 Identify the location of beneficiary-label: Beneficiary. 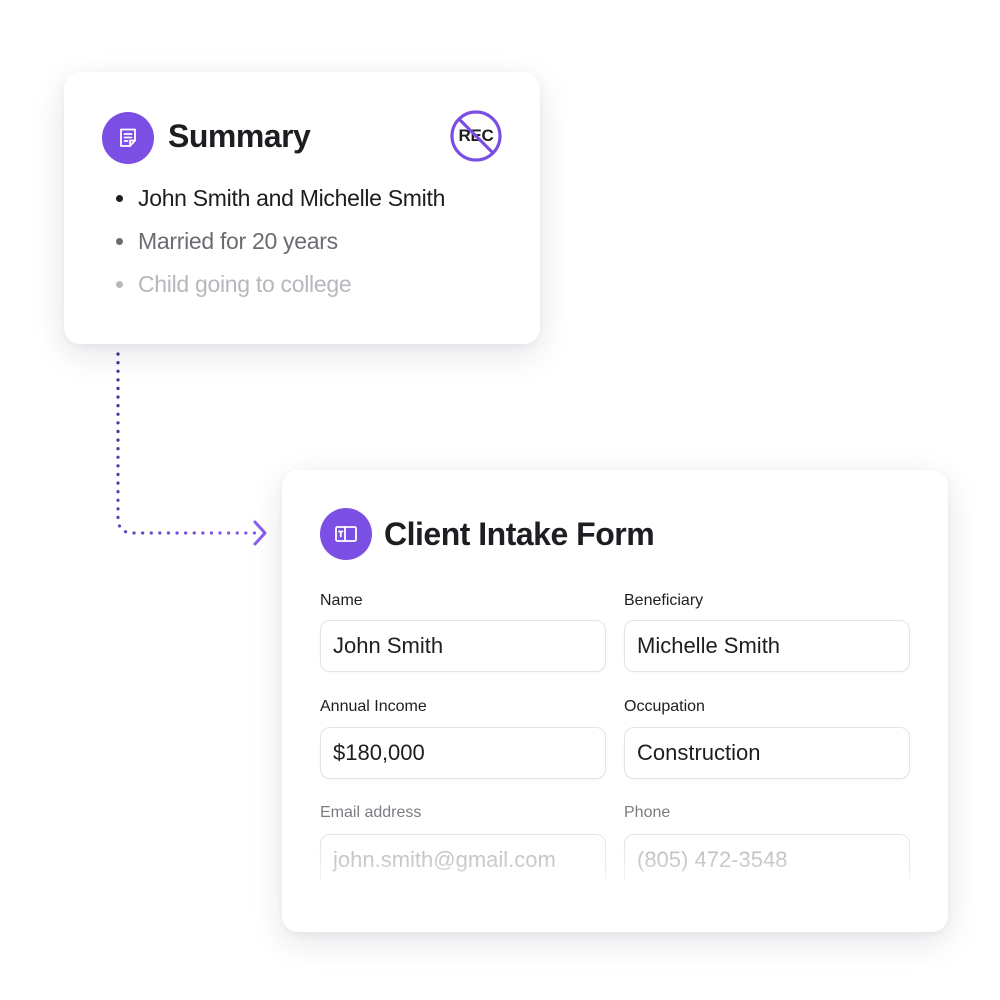
(664, 600).